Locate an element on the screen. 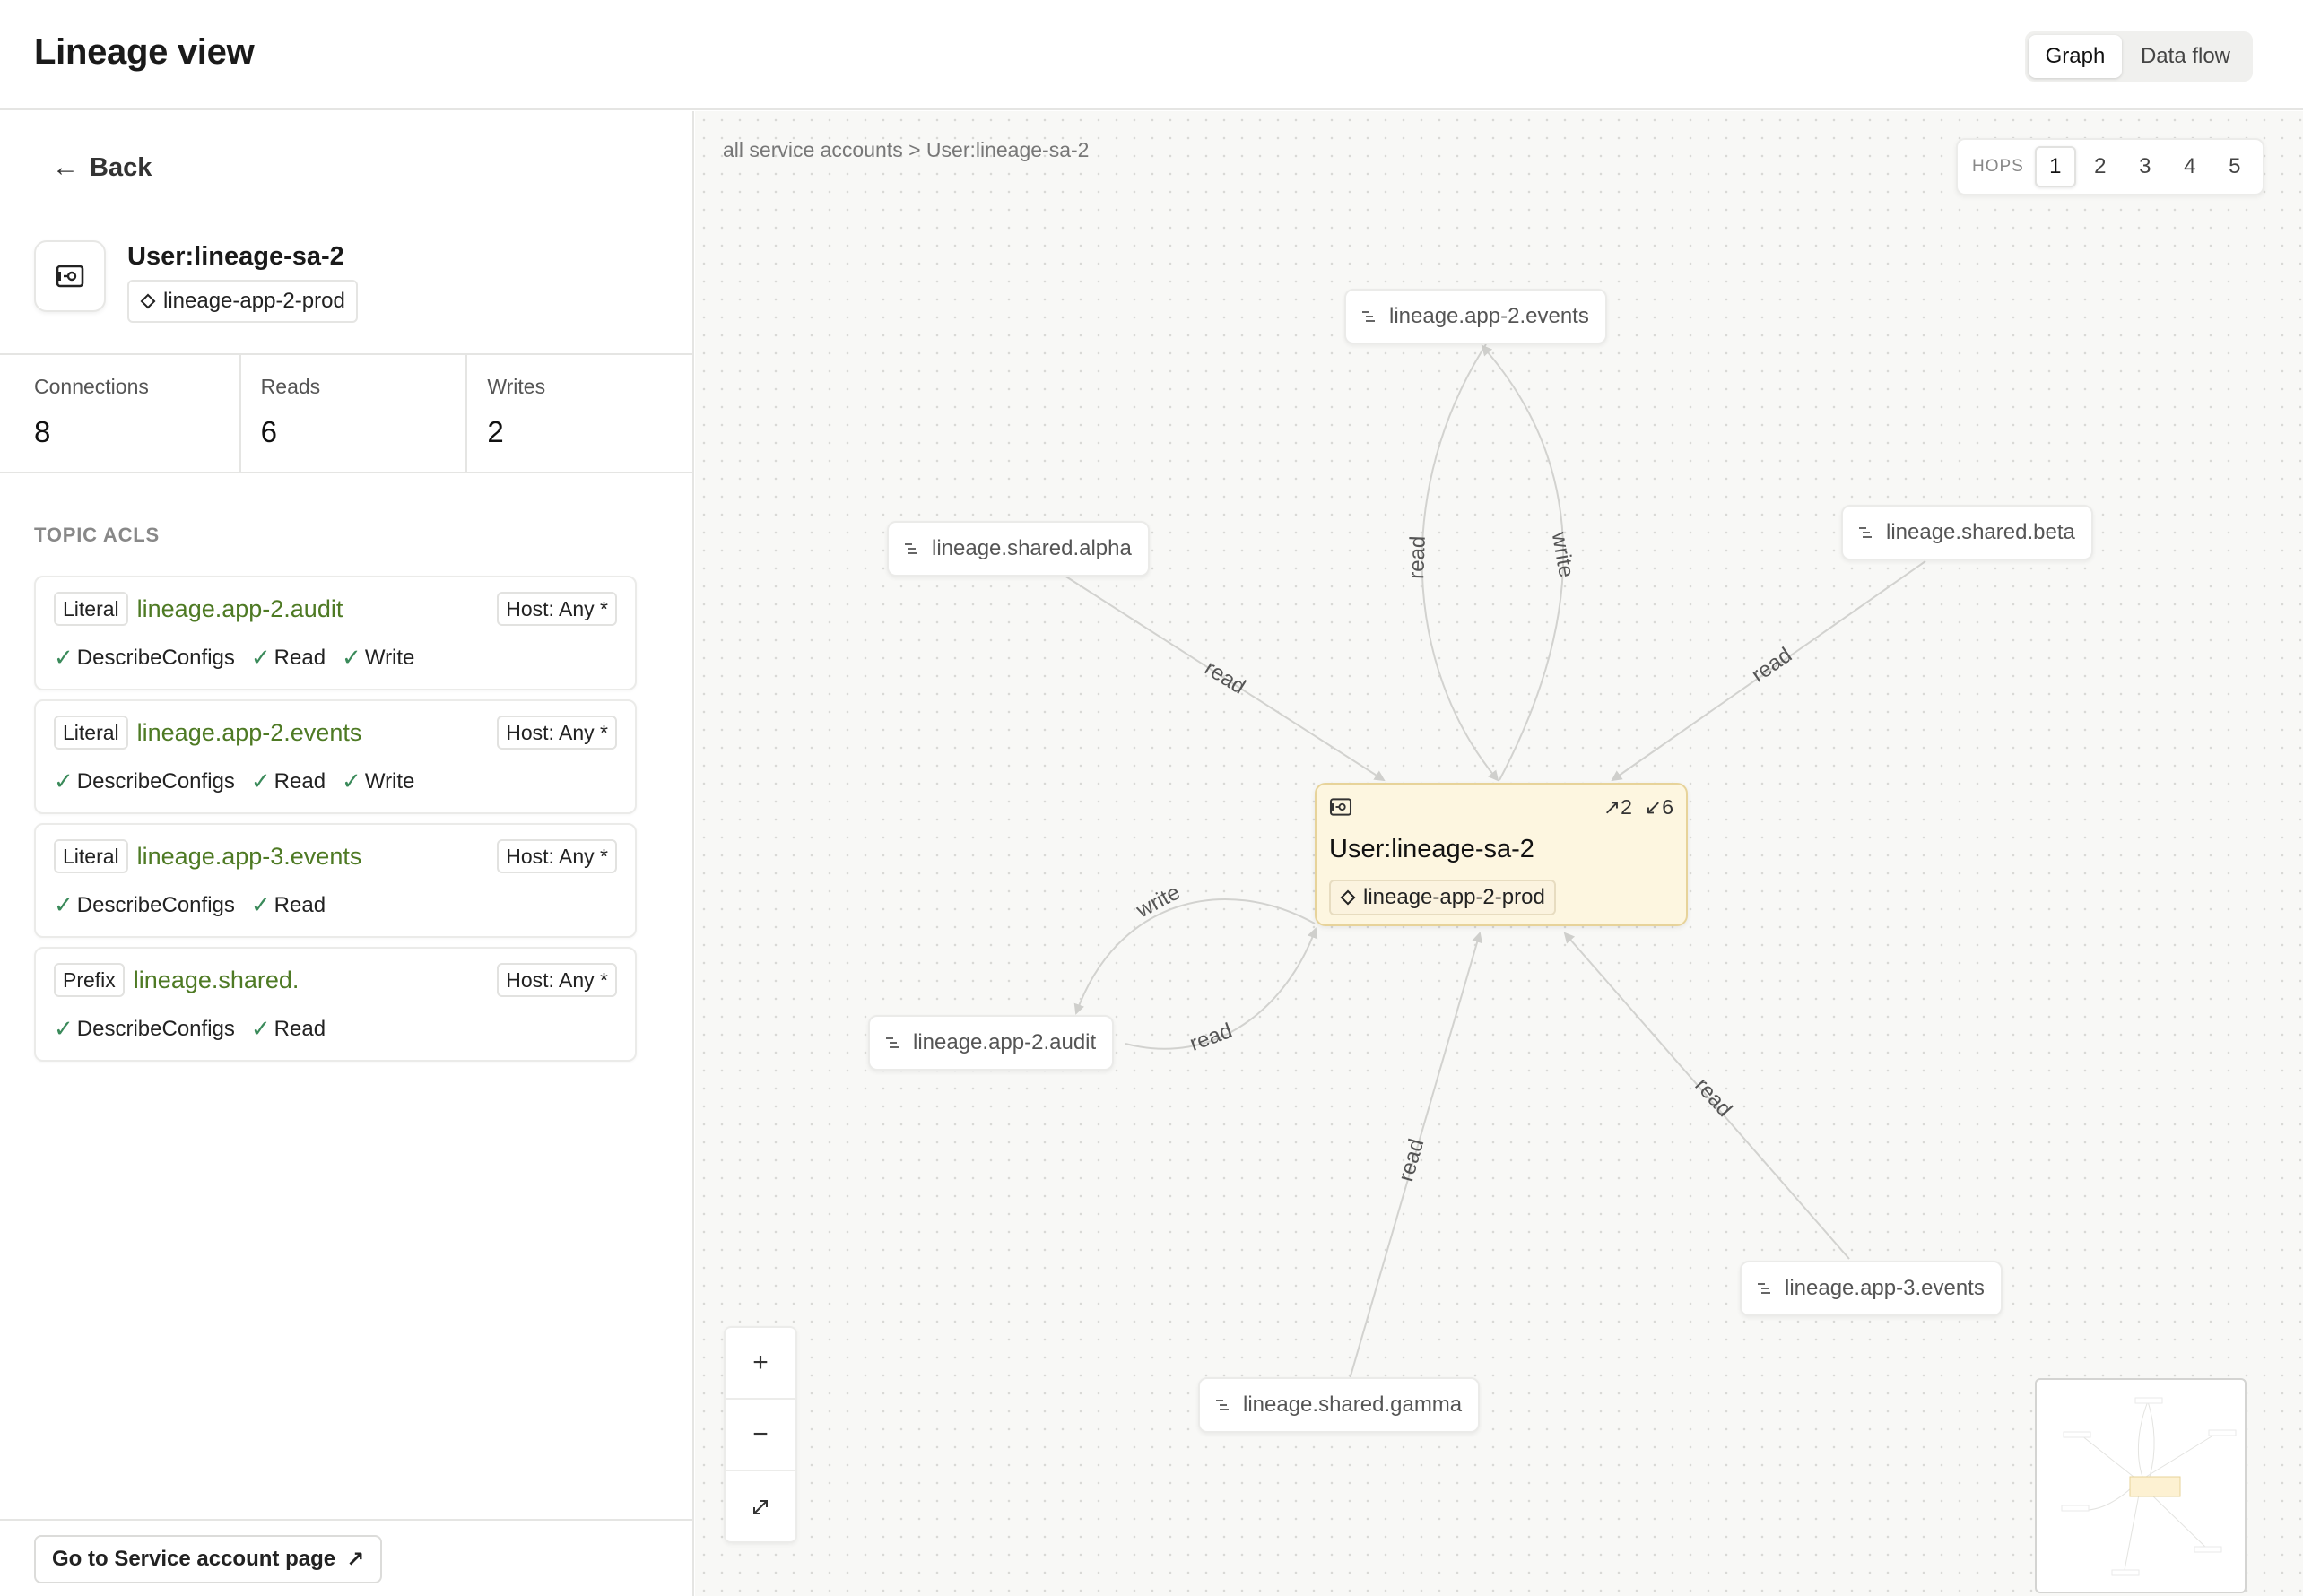 The image size is (2303, 1596). tab-graph: Graph is located at coordinates (2075, 57).